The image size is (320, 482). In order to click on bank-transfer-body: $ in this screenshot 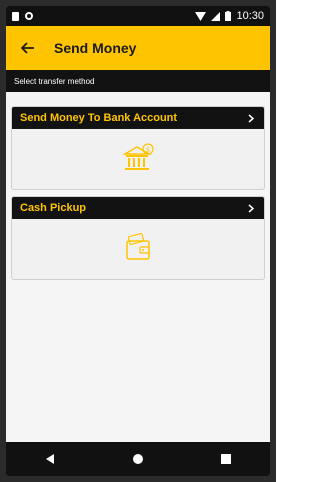, I will do `click(138, 158)`.